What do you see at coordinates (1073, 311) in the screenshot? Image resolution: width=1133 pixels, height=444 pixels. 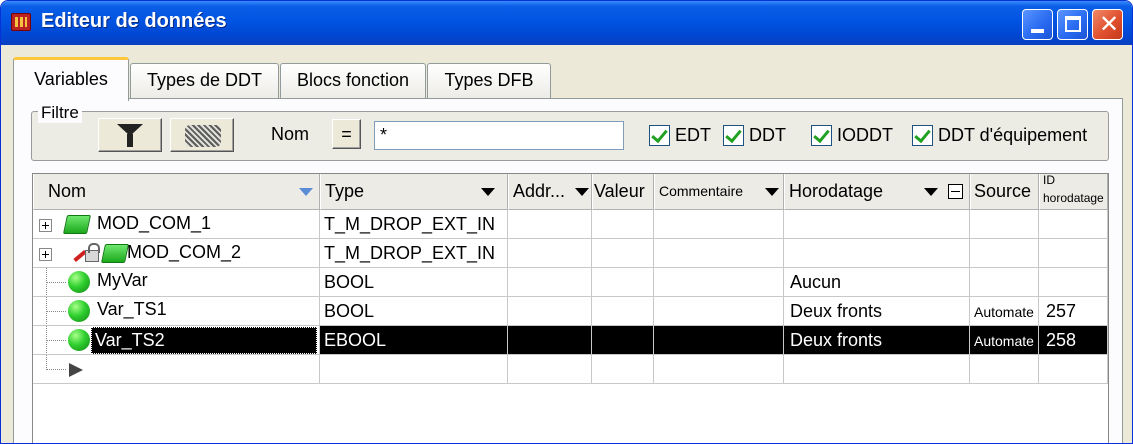 I see `timestamp-id-cell: 257` at bounding box center [1073, 311].